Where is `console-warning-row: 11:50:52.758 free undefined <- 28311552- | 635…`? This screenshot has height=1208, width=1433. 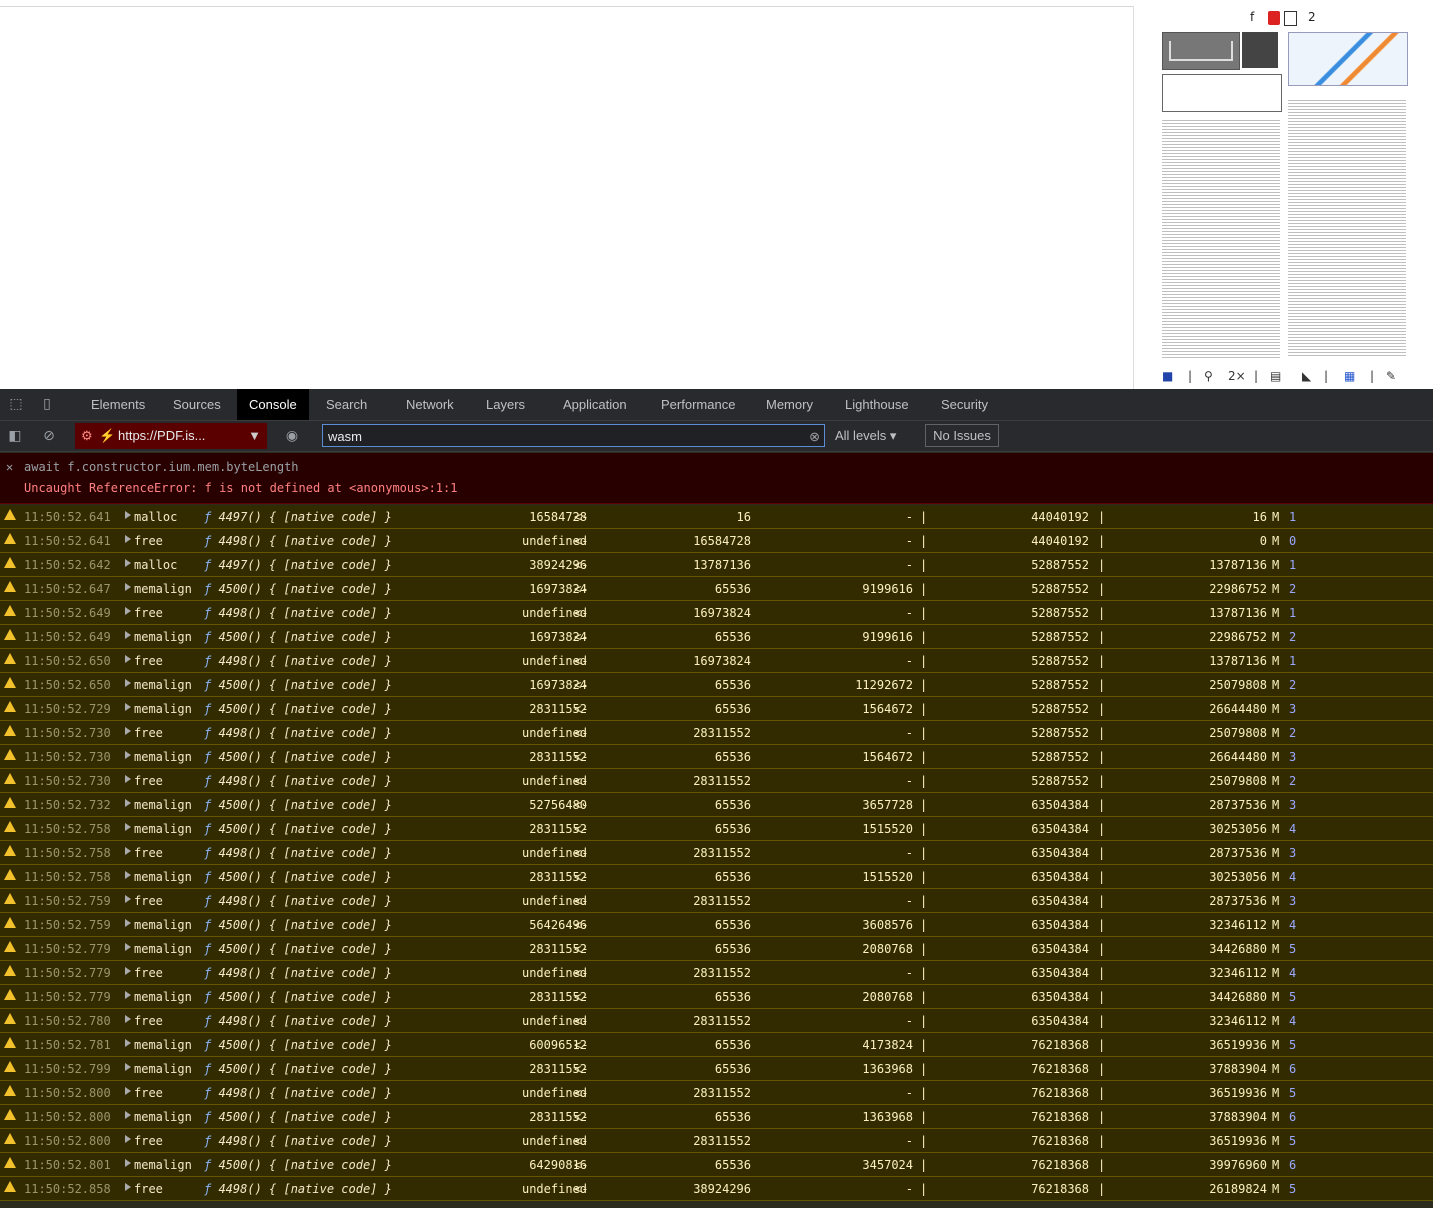 console-warning-row: 11:50:52.758 free undefined <- 28311552- | 635… is located at coordinates (716, 853).